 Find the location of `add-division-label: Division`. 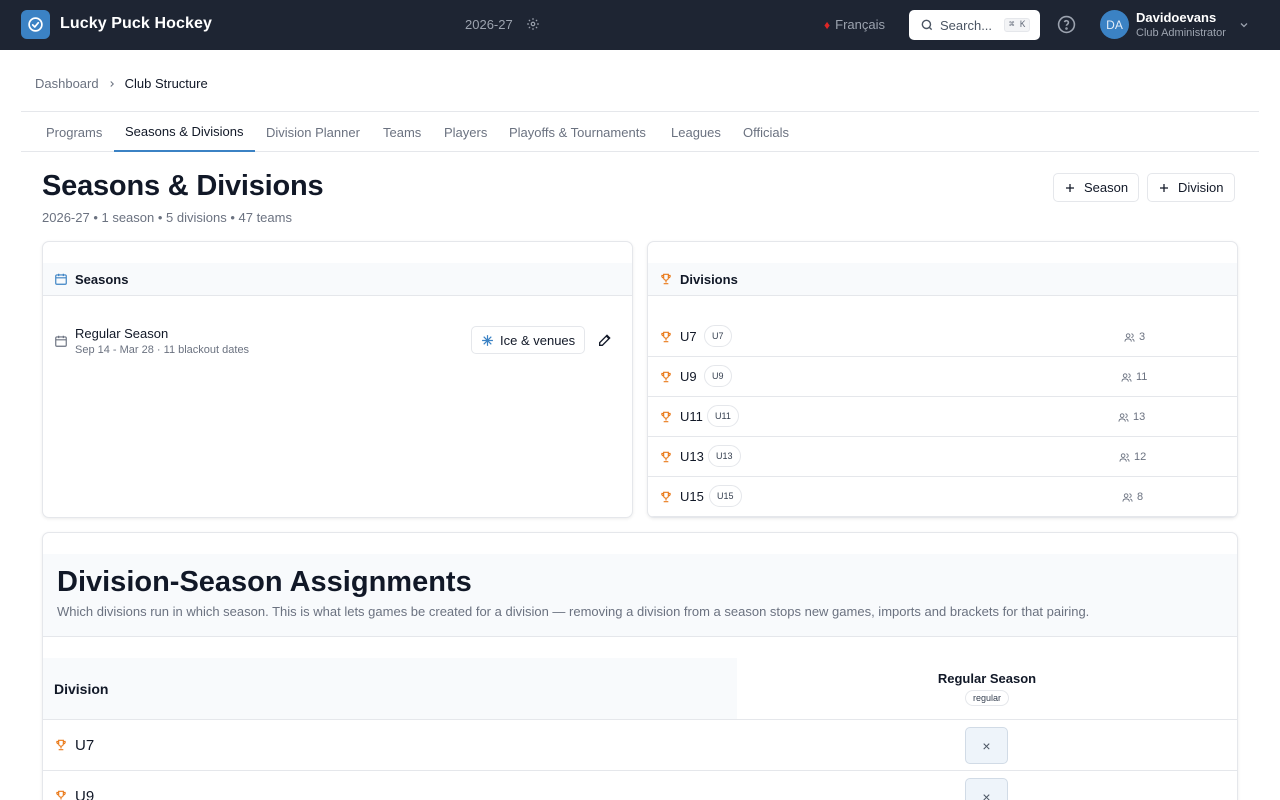

add-division-label: Division is located at coordinates (1201, 187).